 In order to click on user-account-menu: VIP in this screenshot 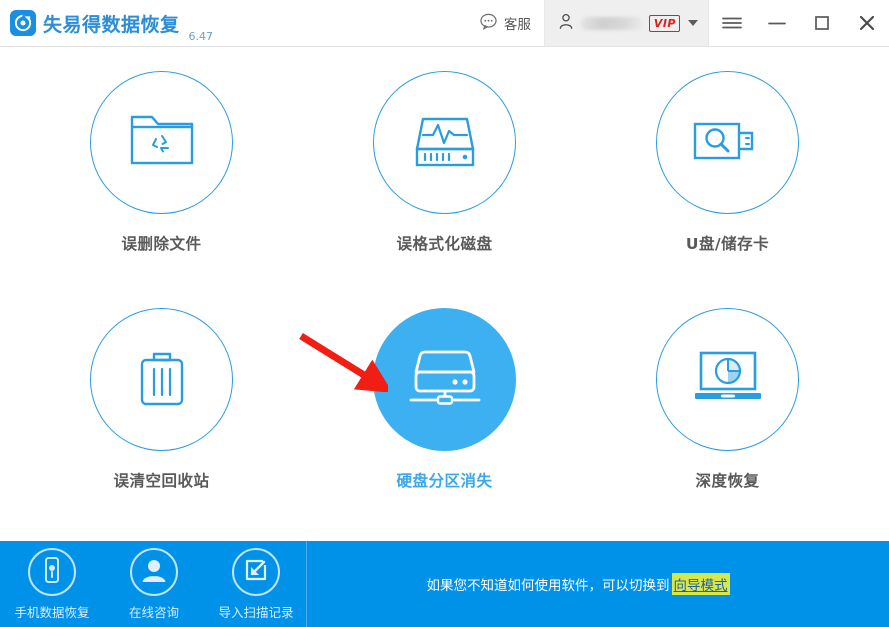, I will do `click(626, 23)`.